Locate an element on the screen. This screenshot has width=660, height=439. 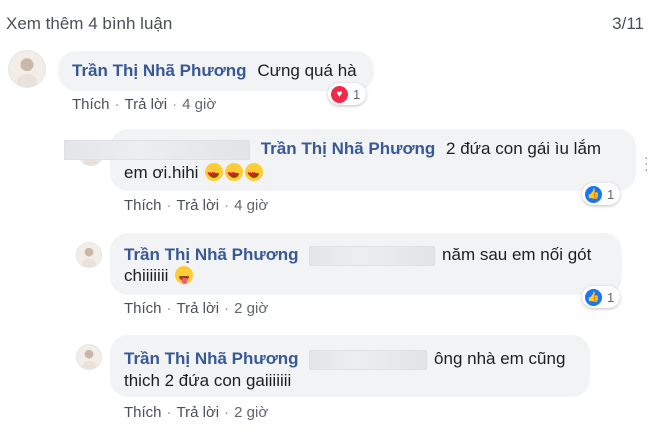
redacted-author-name is located at coordinates (157, 149).